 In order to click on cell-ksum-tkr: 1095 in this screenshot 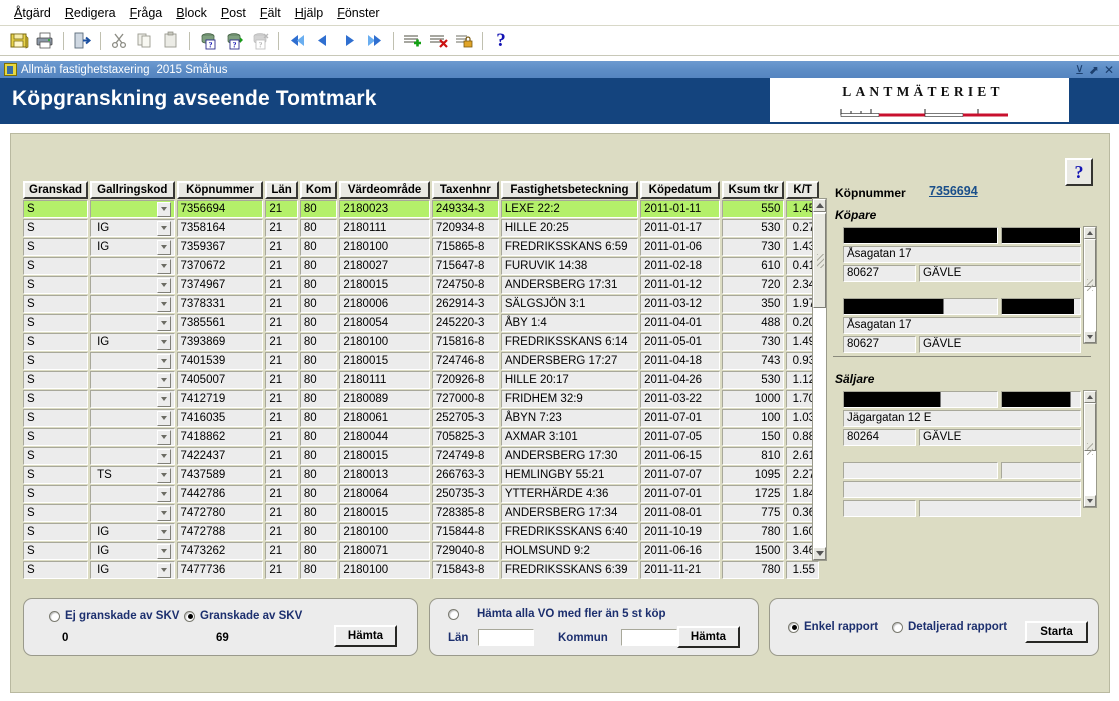, I will do `click(753, 475)`.